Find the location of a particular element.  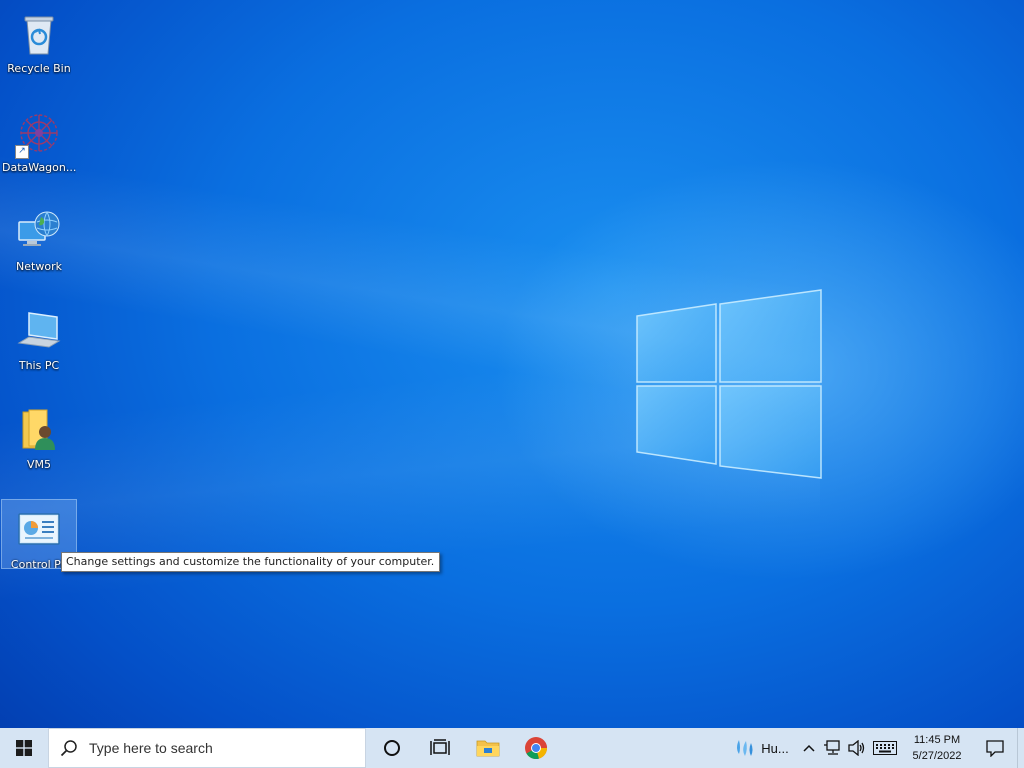

weather-humidity-icon is located at coordinates (745, 748).